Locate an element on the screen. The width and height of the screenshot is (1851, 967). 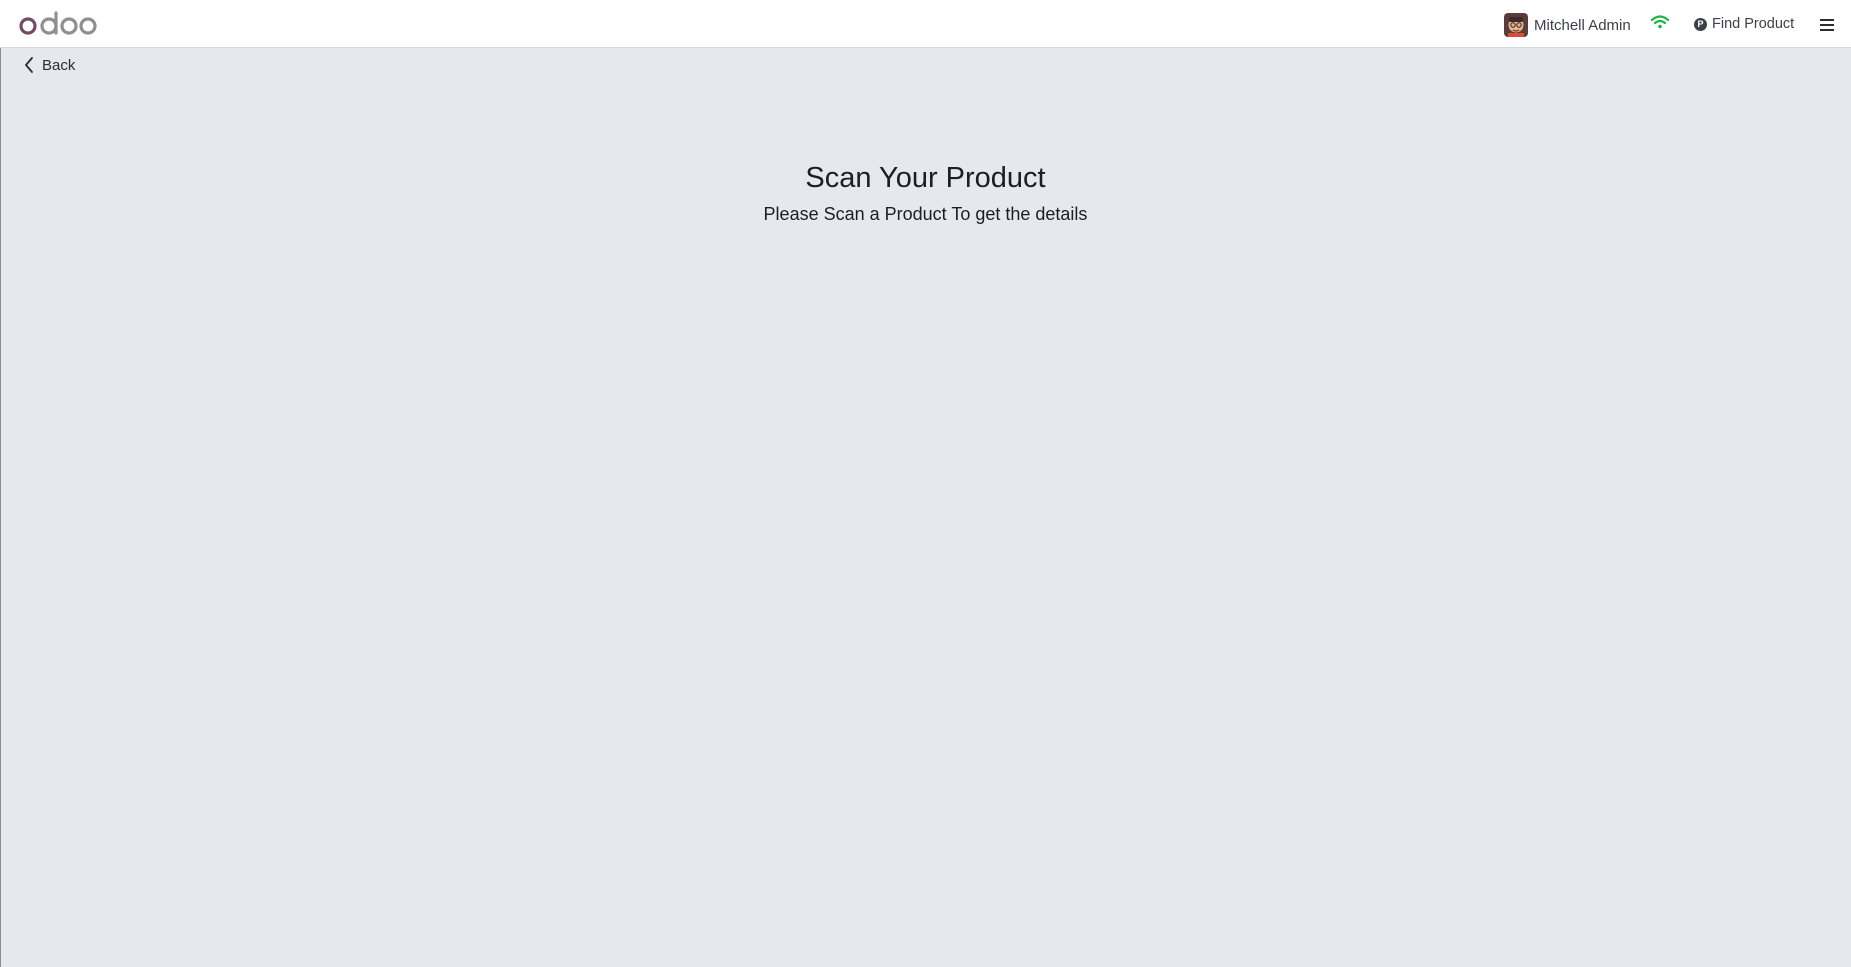
top-navbar: Mitchell Admin P Find Product is located at coordinates (925, 24).